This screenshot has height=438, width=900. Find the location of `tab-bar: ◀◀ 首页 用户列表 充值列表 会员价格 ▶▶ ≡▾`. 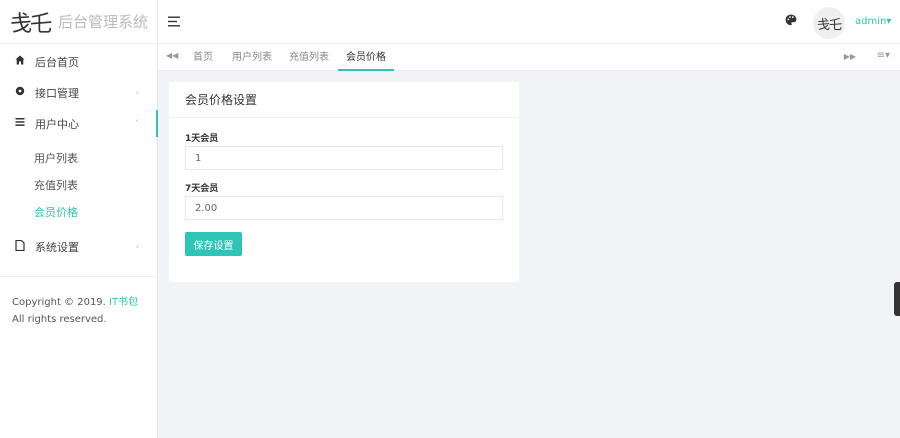

tab-bar: ◀◀ 首页 用户列表 充值列表 会员价格 ▶▶ ≡▾ is located at coordinates (529, 57).